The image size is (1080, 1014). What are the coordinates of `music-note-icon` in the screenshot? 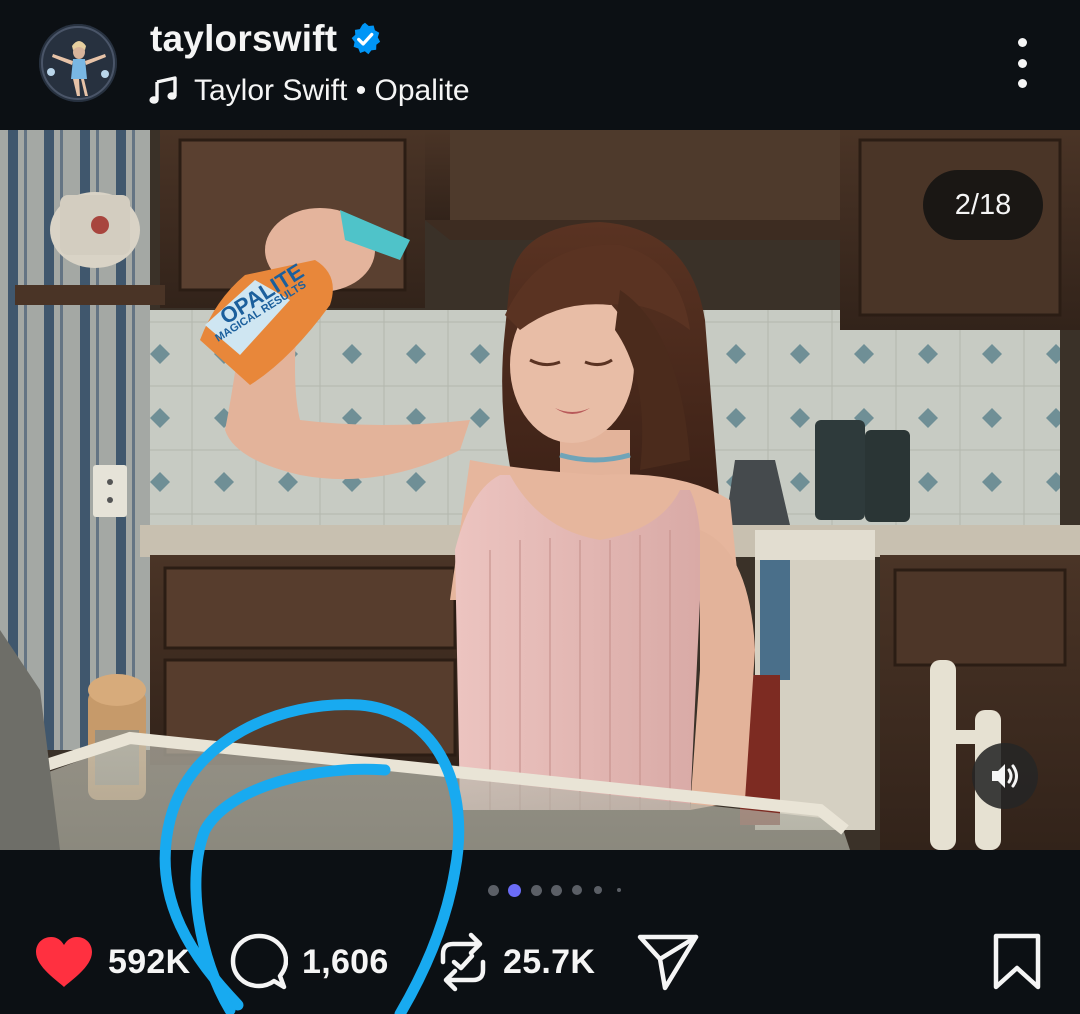 It's located at (163, 90).